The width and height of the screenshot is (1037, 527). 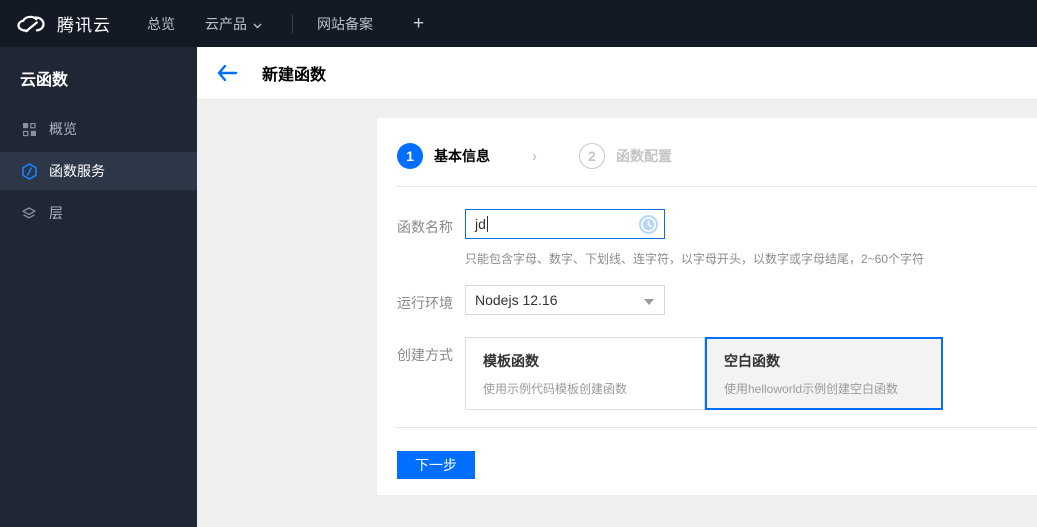 I want to click on top-navigation-bar: 腾讯云 总览 云产品 网站备案 +, so click(x=518, y=23).